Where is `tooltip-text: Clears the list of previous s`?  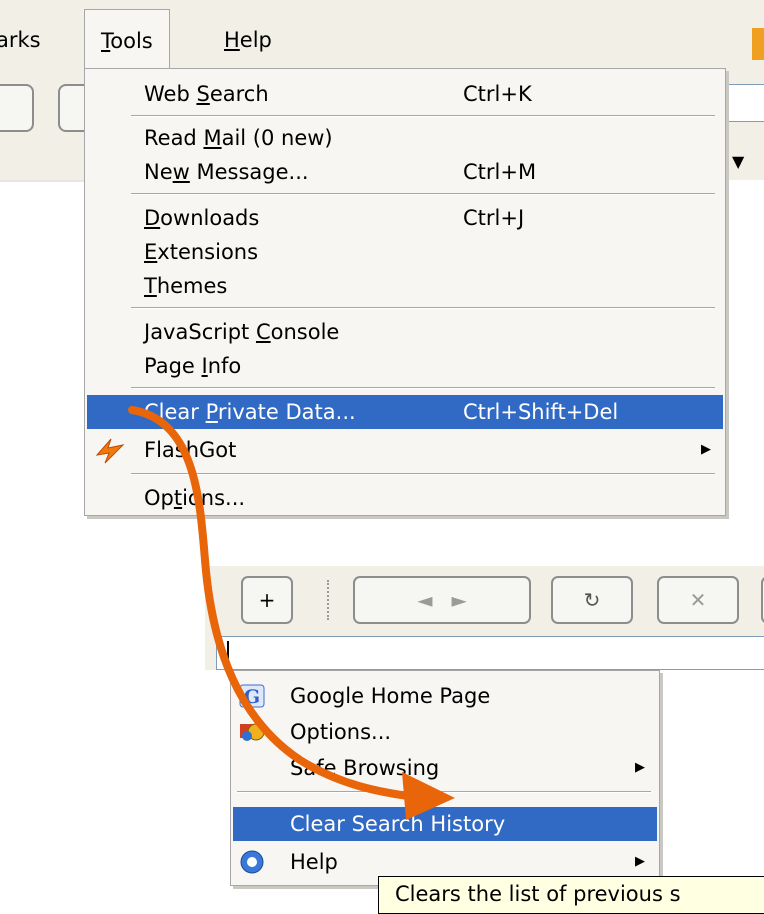 tooltip-text: Clears the list of previous s is located at coordinates (538, 894).